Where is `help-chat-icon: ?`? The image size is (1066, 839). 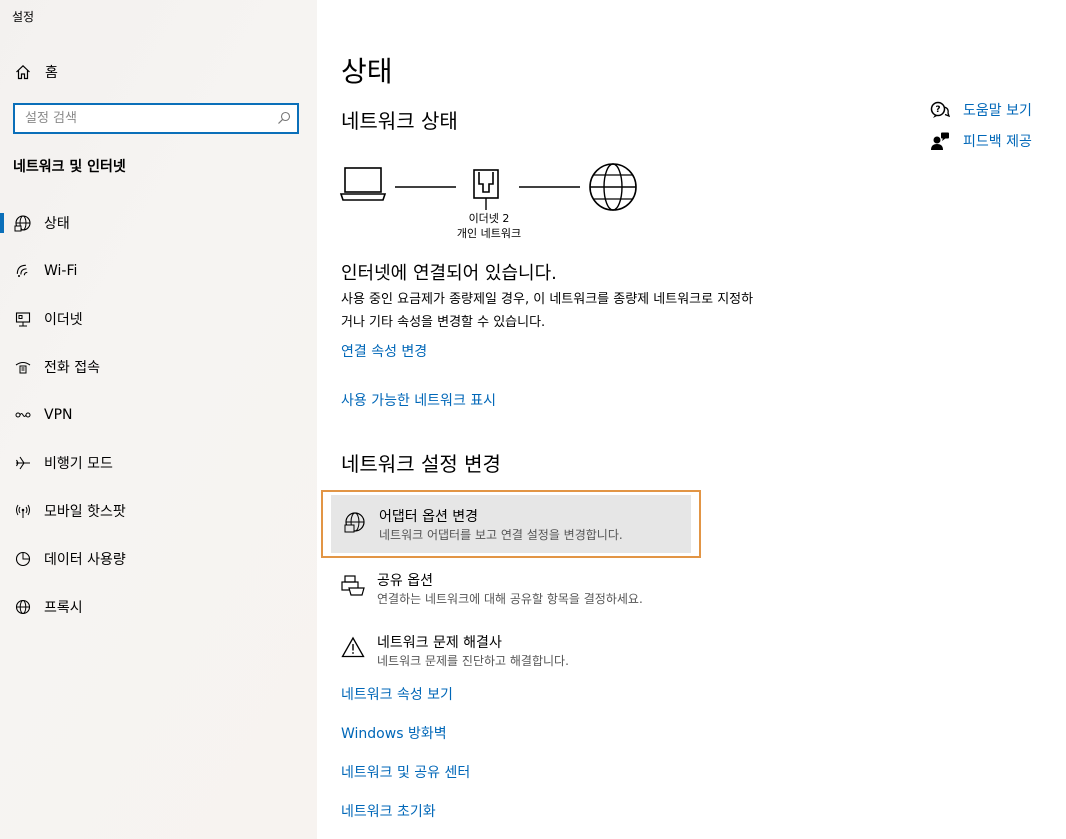
help-chat-icon: ? is located at coordinates (940, 110).